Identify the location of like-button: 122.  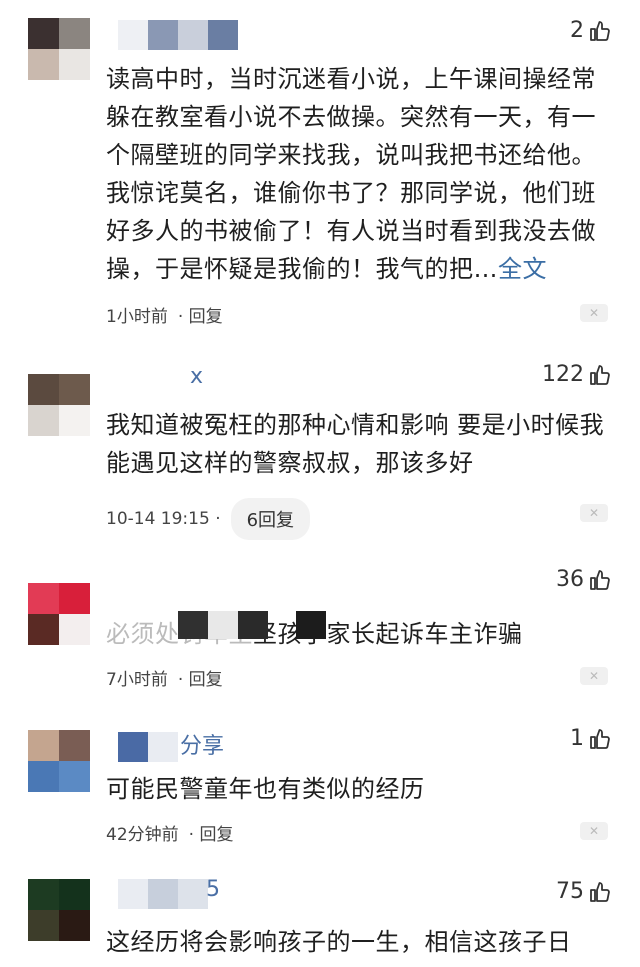
(577, 374).